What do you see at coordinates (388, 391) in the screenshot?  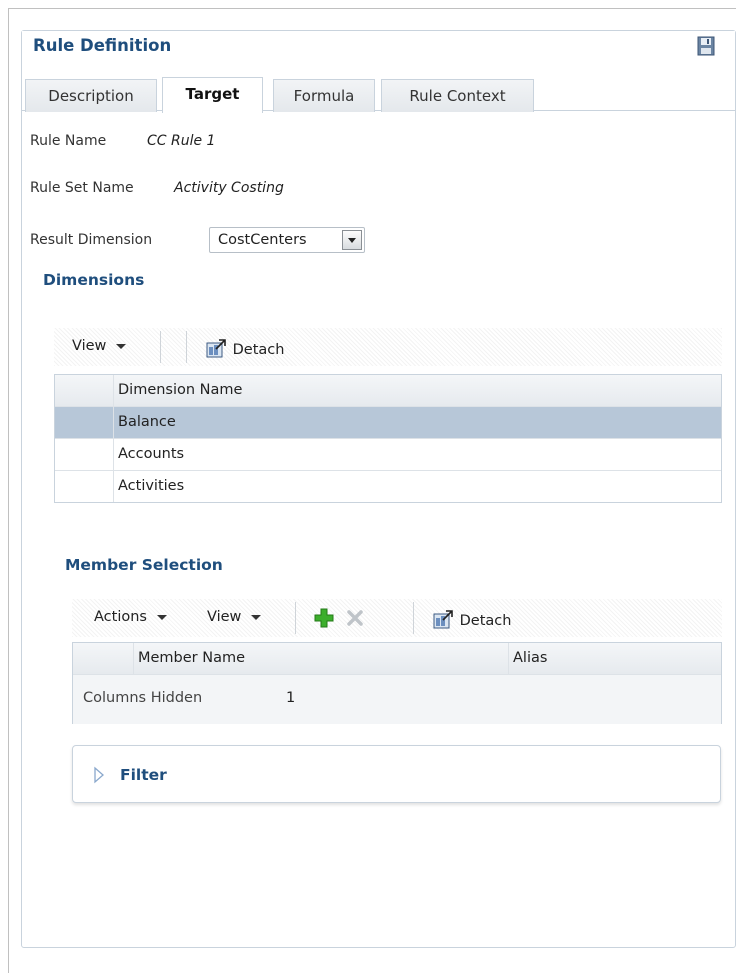 I see `table-header: Dimension Name` at bounding box center [388, 391].